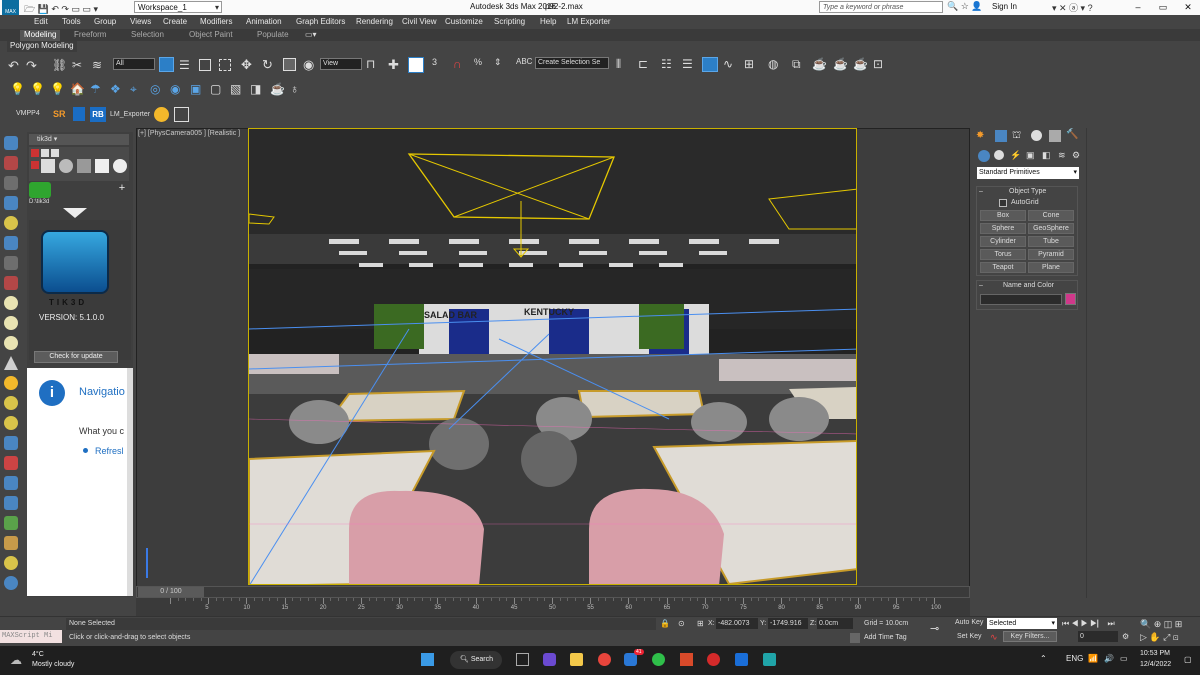 The image size is (1200, 675). What do you see at coordinates (289, 64) in the screenshot?
I see `scale-icon` at bounding box center [289, 64].